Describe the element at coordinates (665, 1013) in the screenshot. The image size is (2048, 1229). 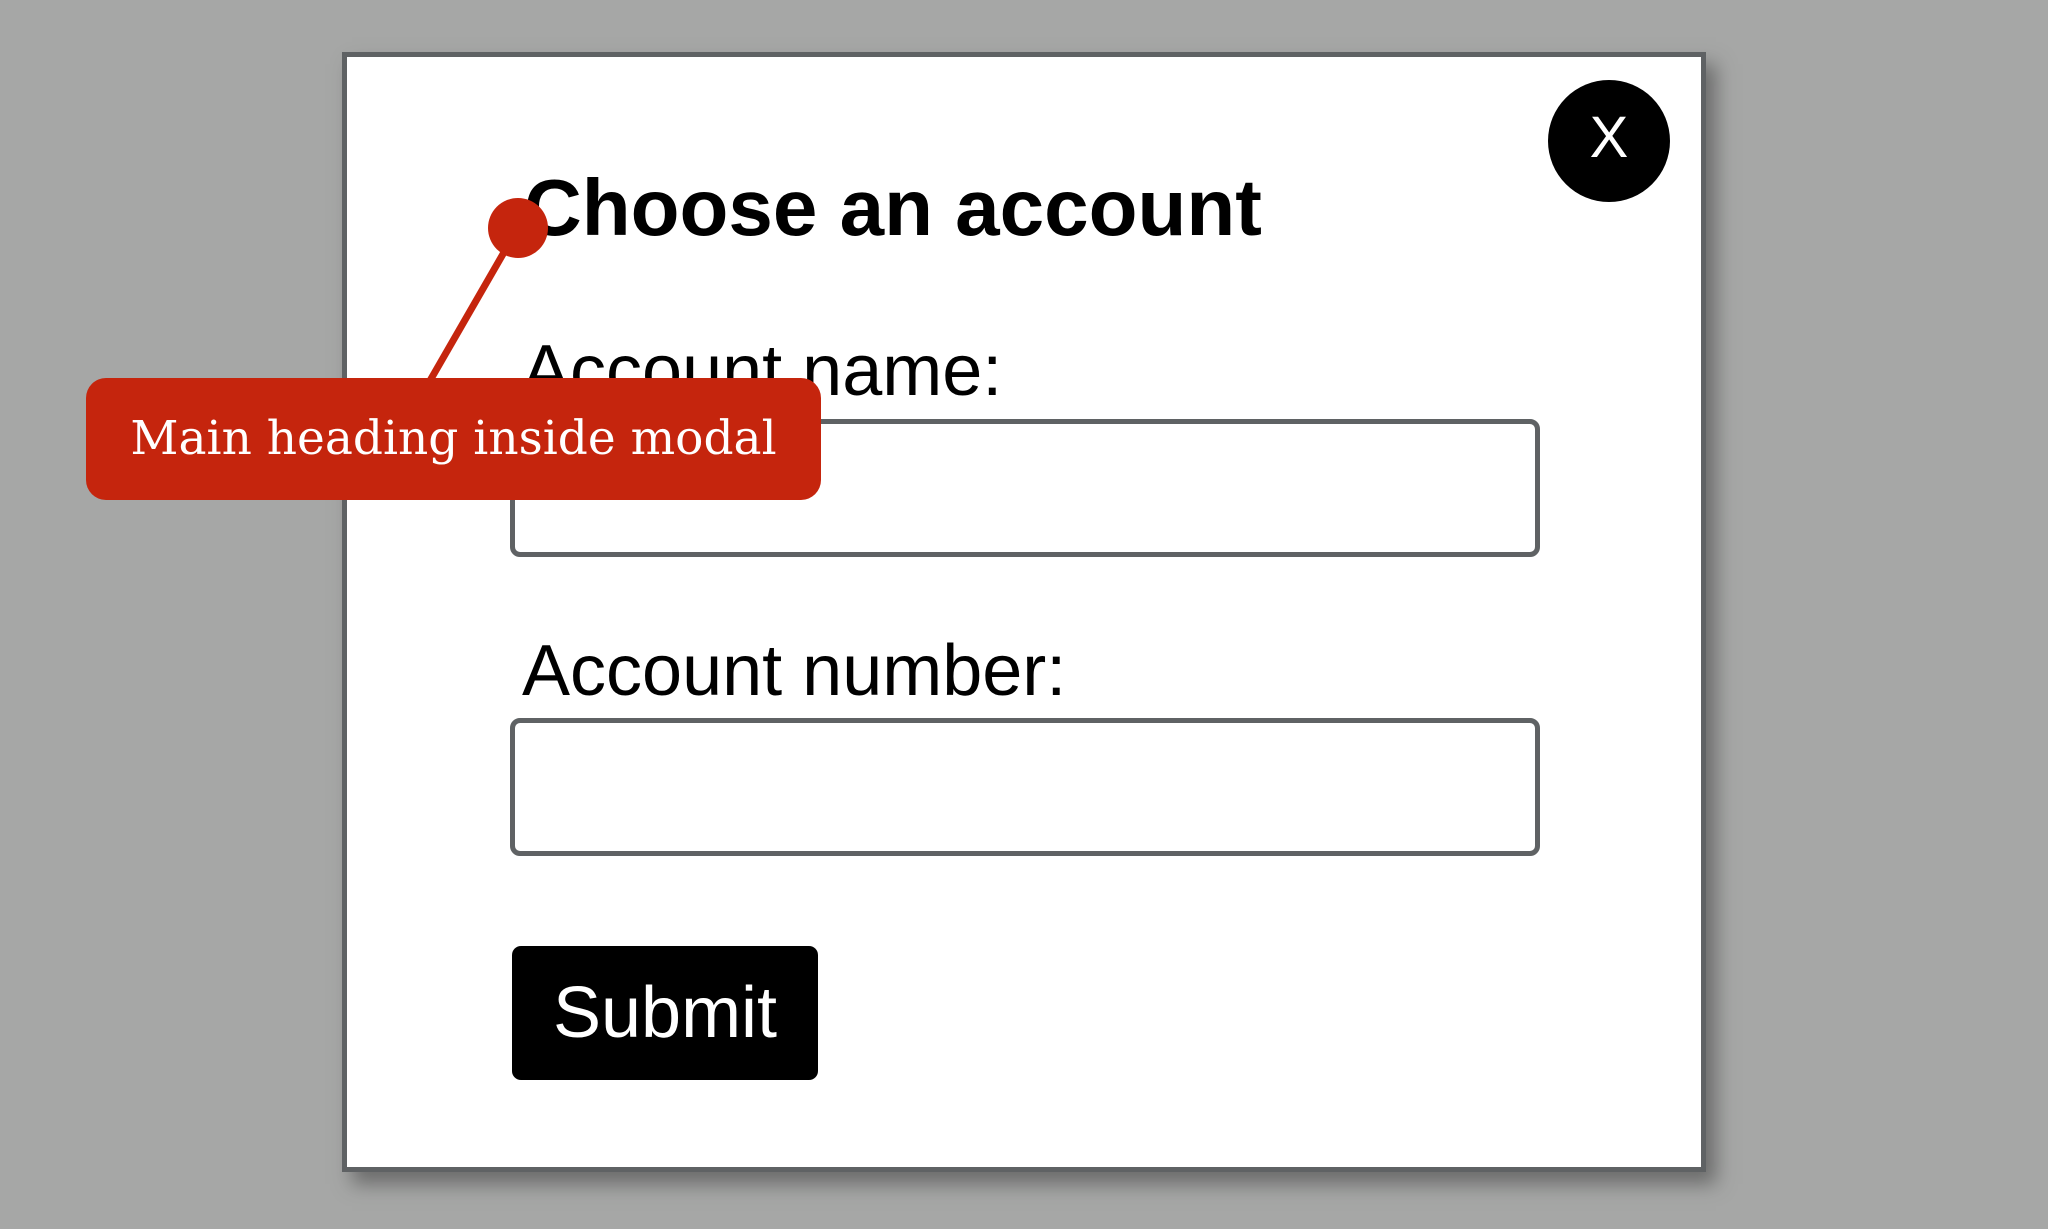
I see `submit-button: Submit` at that location.